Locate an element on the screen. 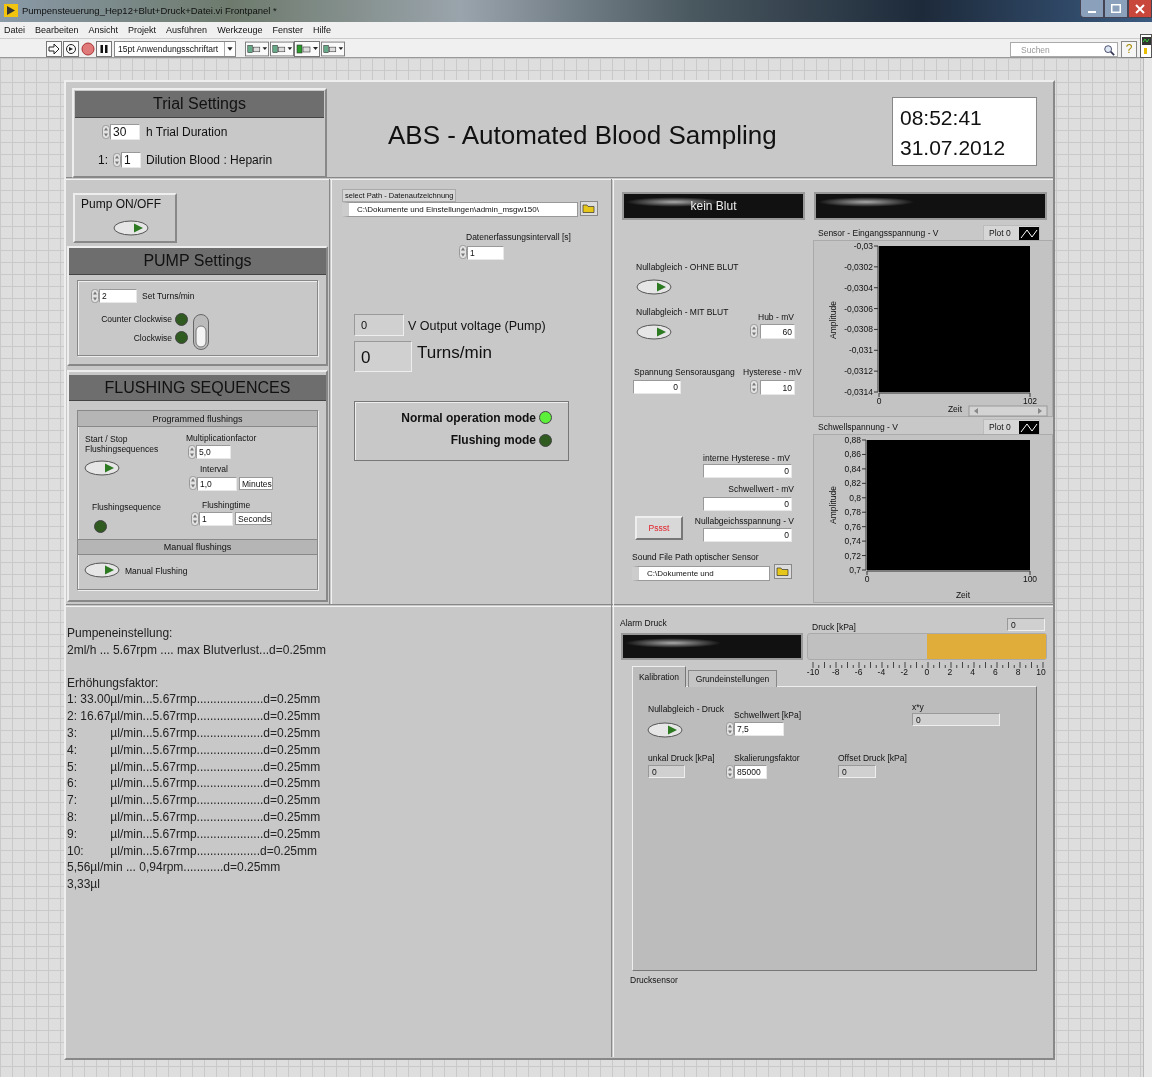  unit-label: Minutes is located at coordinates (256, 483).